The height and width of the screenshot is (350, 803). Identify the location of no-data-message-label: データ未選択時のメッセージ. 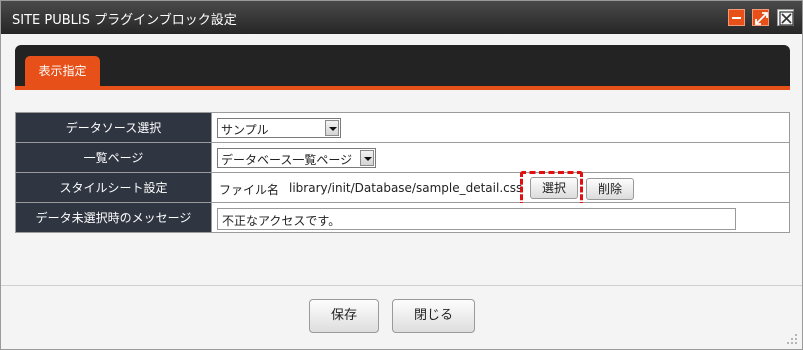
(113, 217).